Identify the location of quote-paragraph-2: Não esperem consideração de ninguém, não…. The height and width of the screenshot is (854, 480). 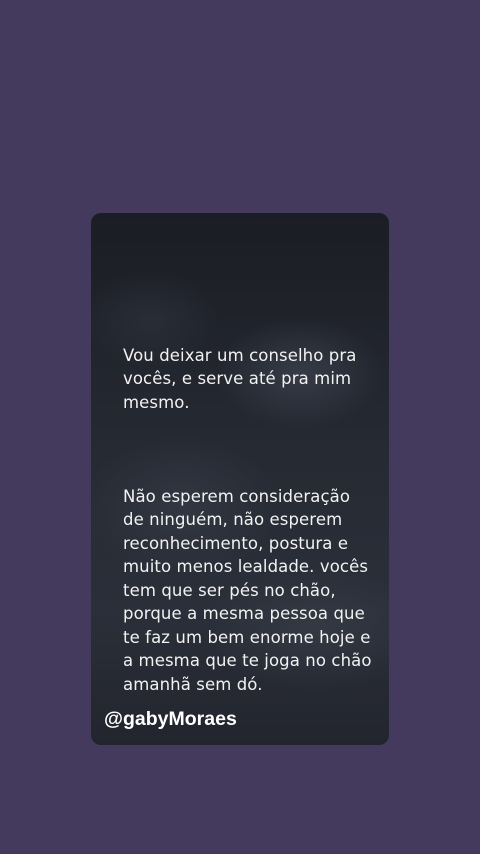
(247, 590).